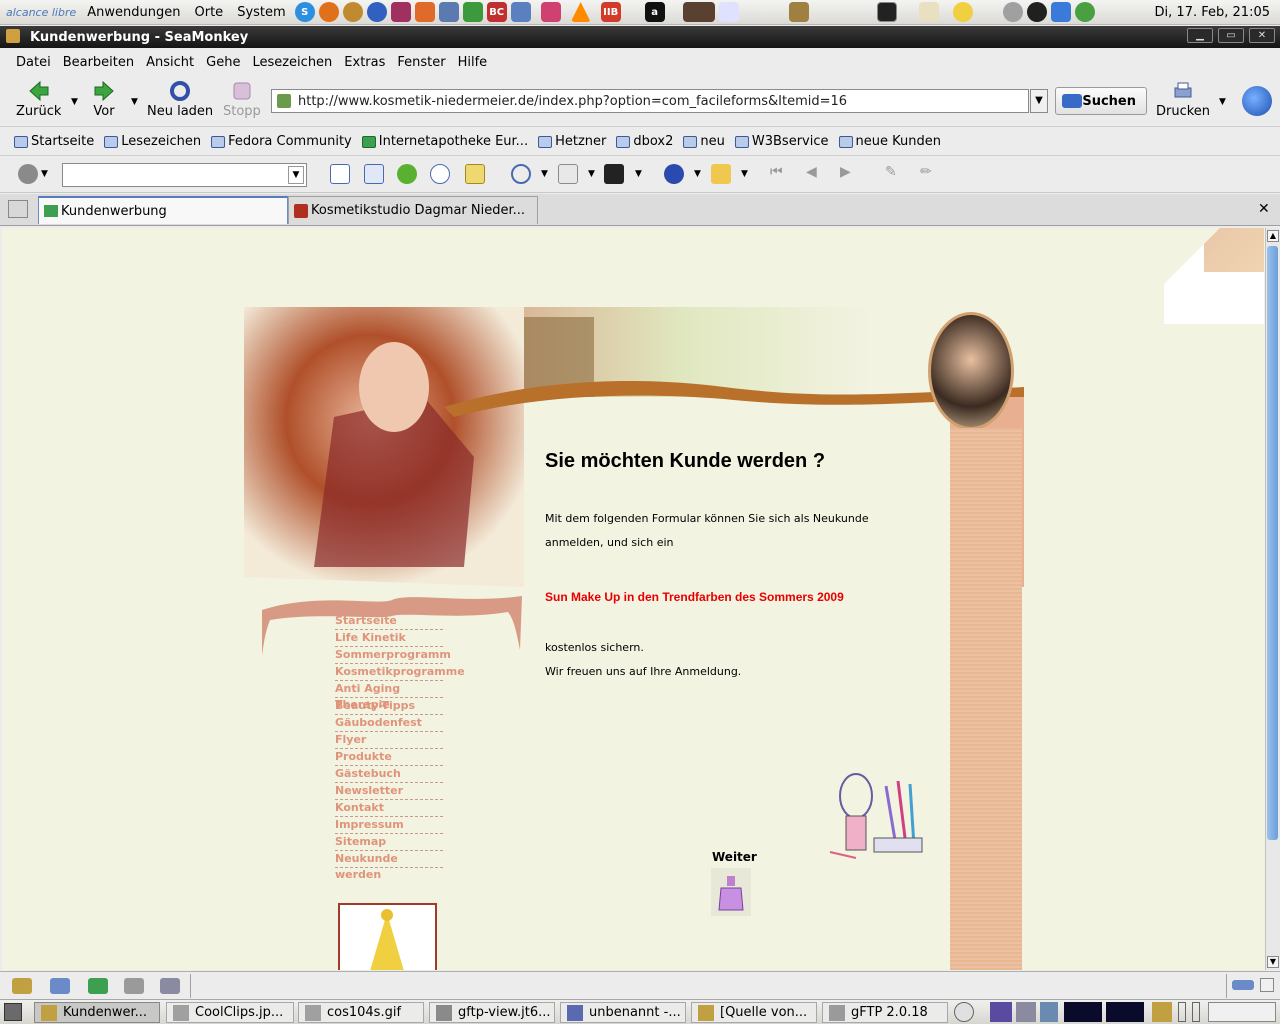 This screenshot has width=1280, height=1024. Describe the element at coordinates (223, 62) in the screenshot. I see `menu-gehe: Gehe` at that location.